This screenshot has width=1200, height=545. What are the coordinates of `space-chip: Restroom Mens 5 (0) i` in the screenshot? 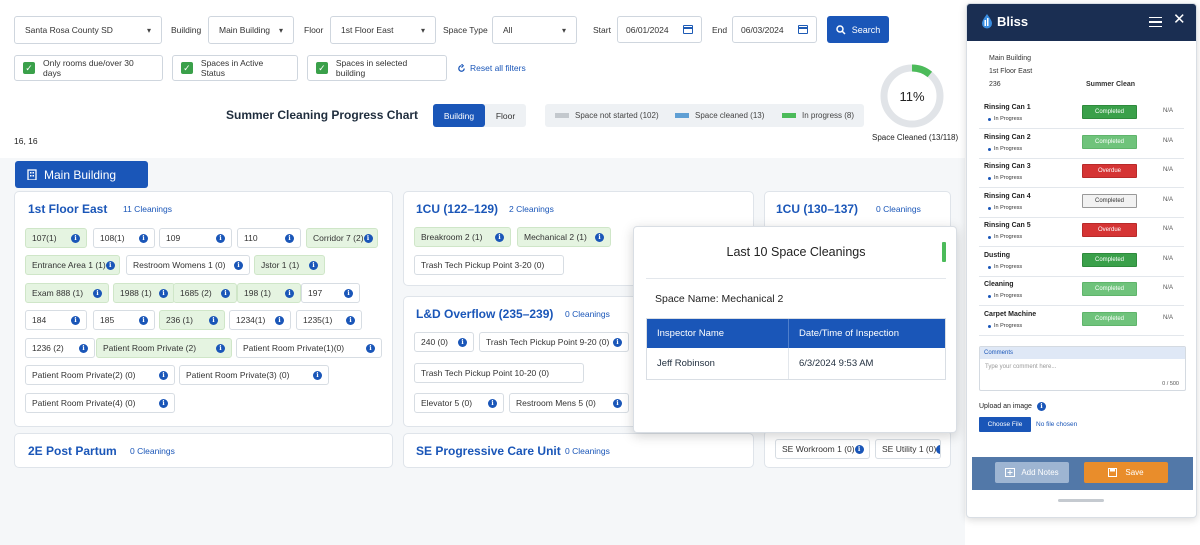 It's located at (569, 403).